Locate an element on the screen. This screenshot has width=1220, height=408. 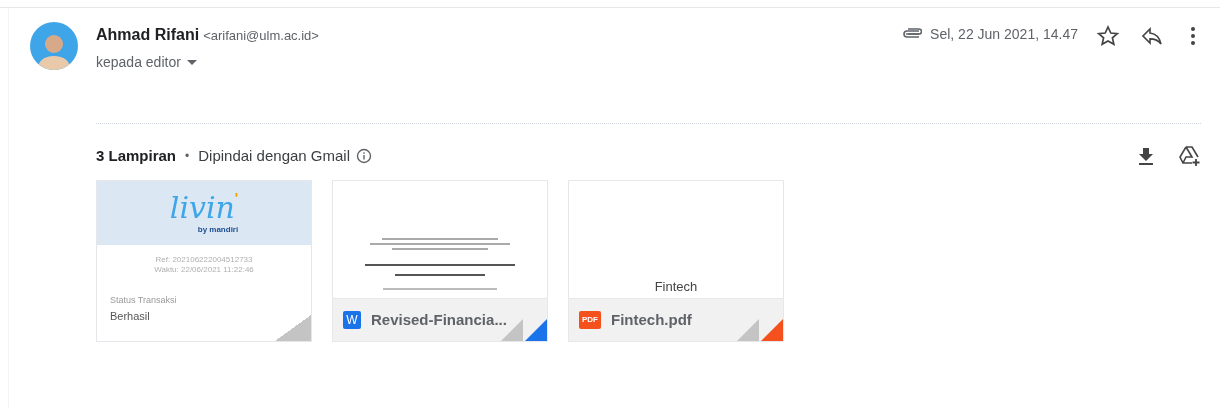
sender-name: Ahmad Rifani is located at coordinates (148, 35).